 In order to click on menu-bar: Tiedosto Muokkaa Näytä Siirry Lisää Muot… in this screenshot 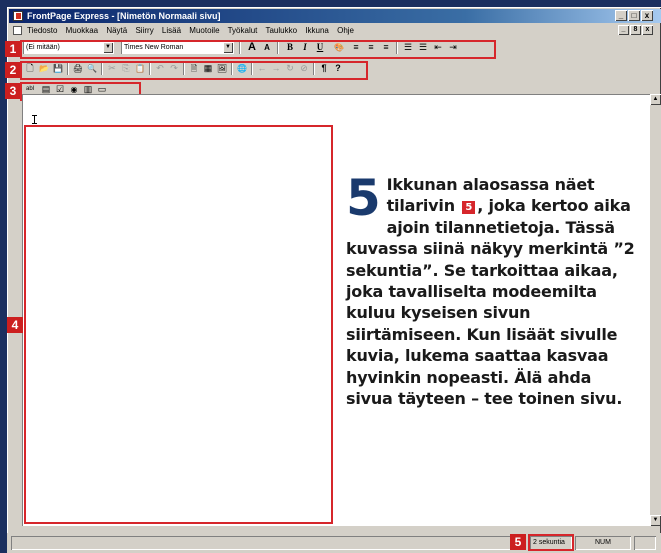, I will do `click(335, 30)`.